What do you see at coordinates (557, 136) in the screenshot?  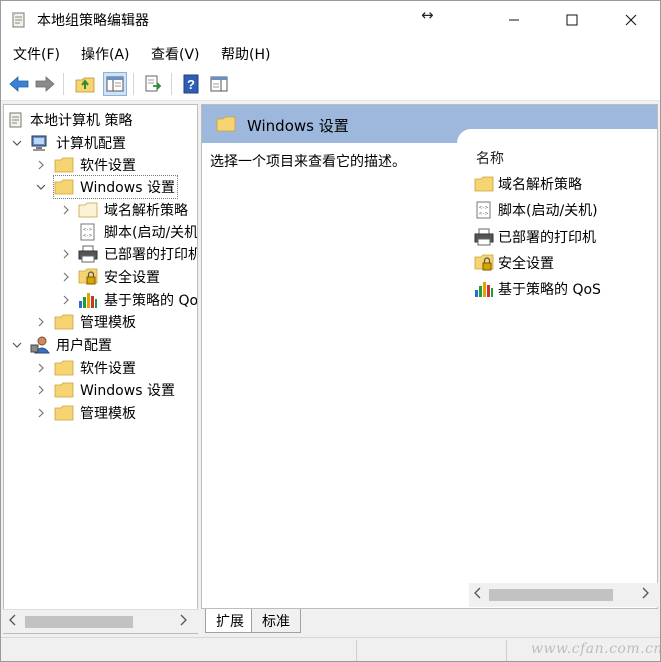 I see `header-curve` at bounding box center [557, 136].